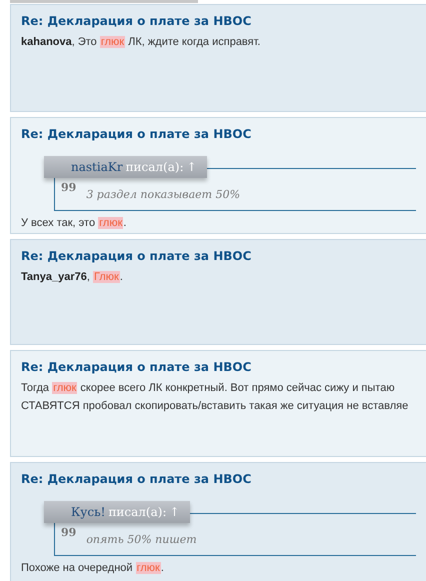 The image size is (426, 581). I want to click on post-text: У всех так, это глюк., so click(73, 223).